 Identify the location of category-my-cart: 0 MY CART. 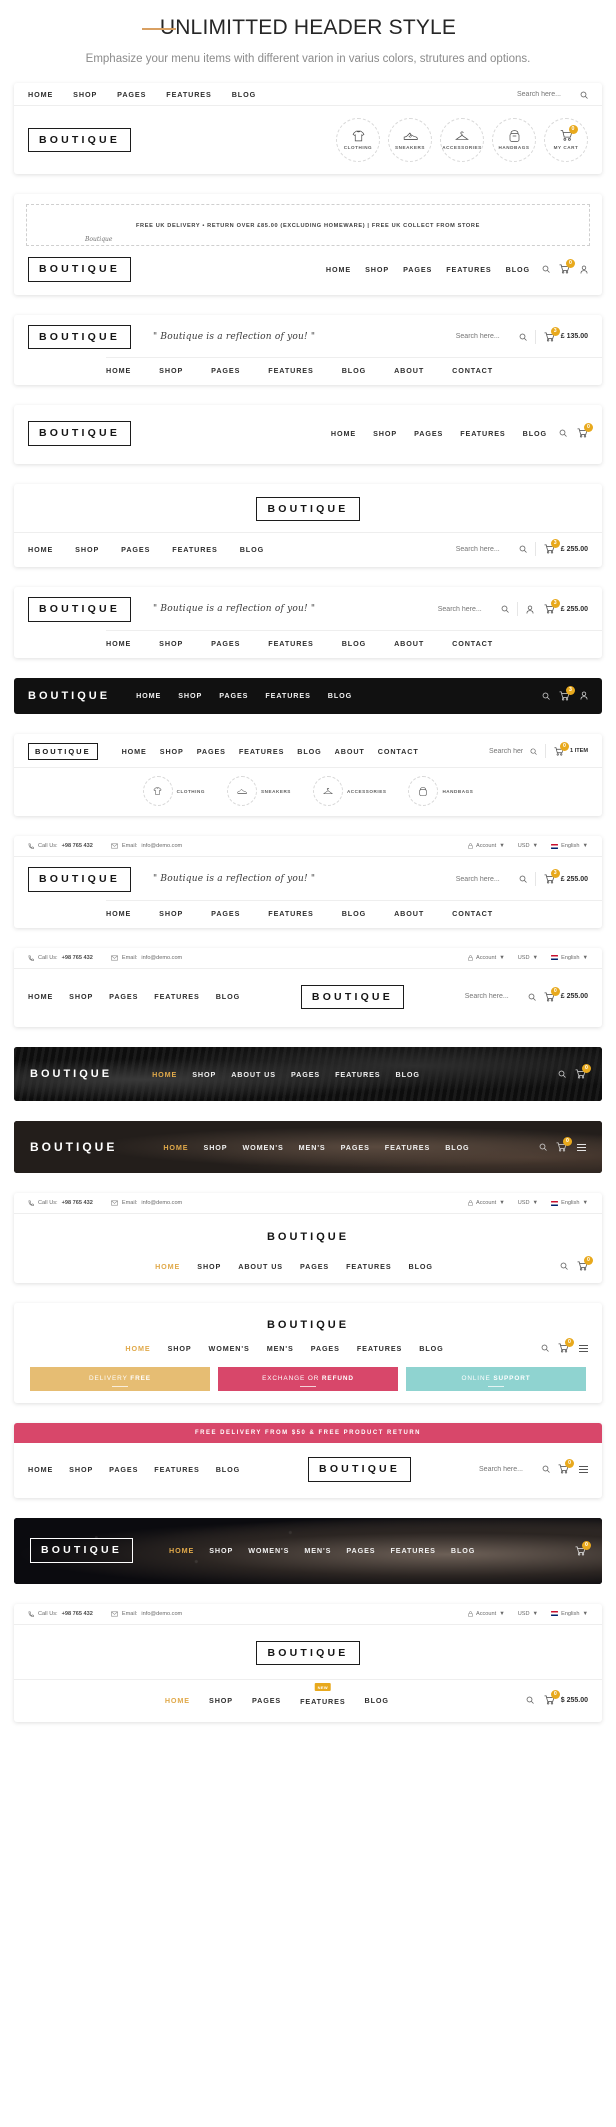
(566, 140).